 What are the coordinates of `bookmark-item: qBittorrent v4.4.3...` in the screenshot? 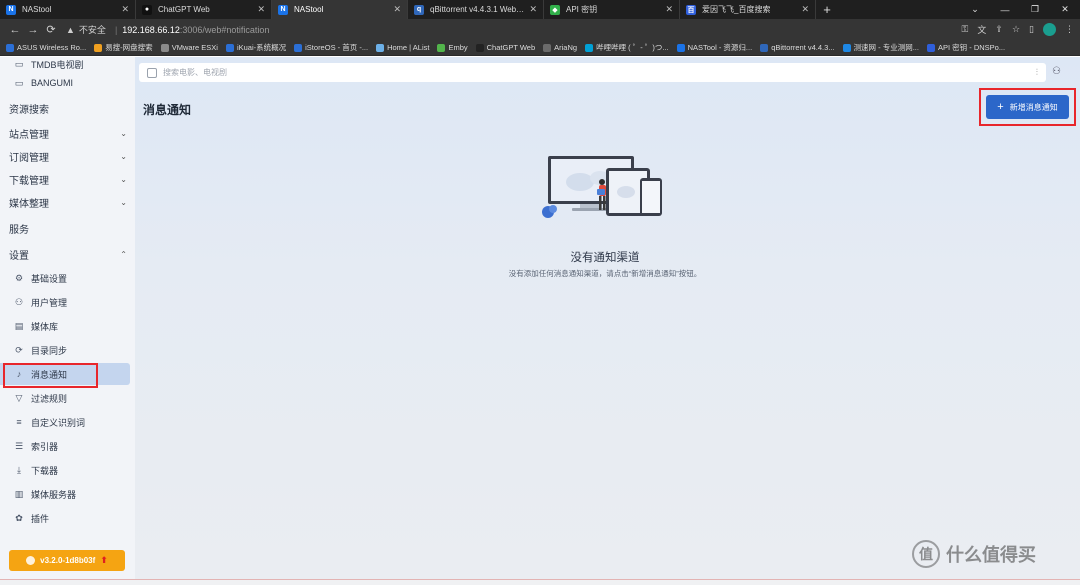 It's located at (797, 47).